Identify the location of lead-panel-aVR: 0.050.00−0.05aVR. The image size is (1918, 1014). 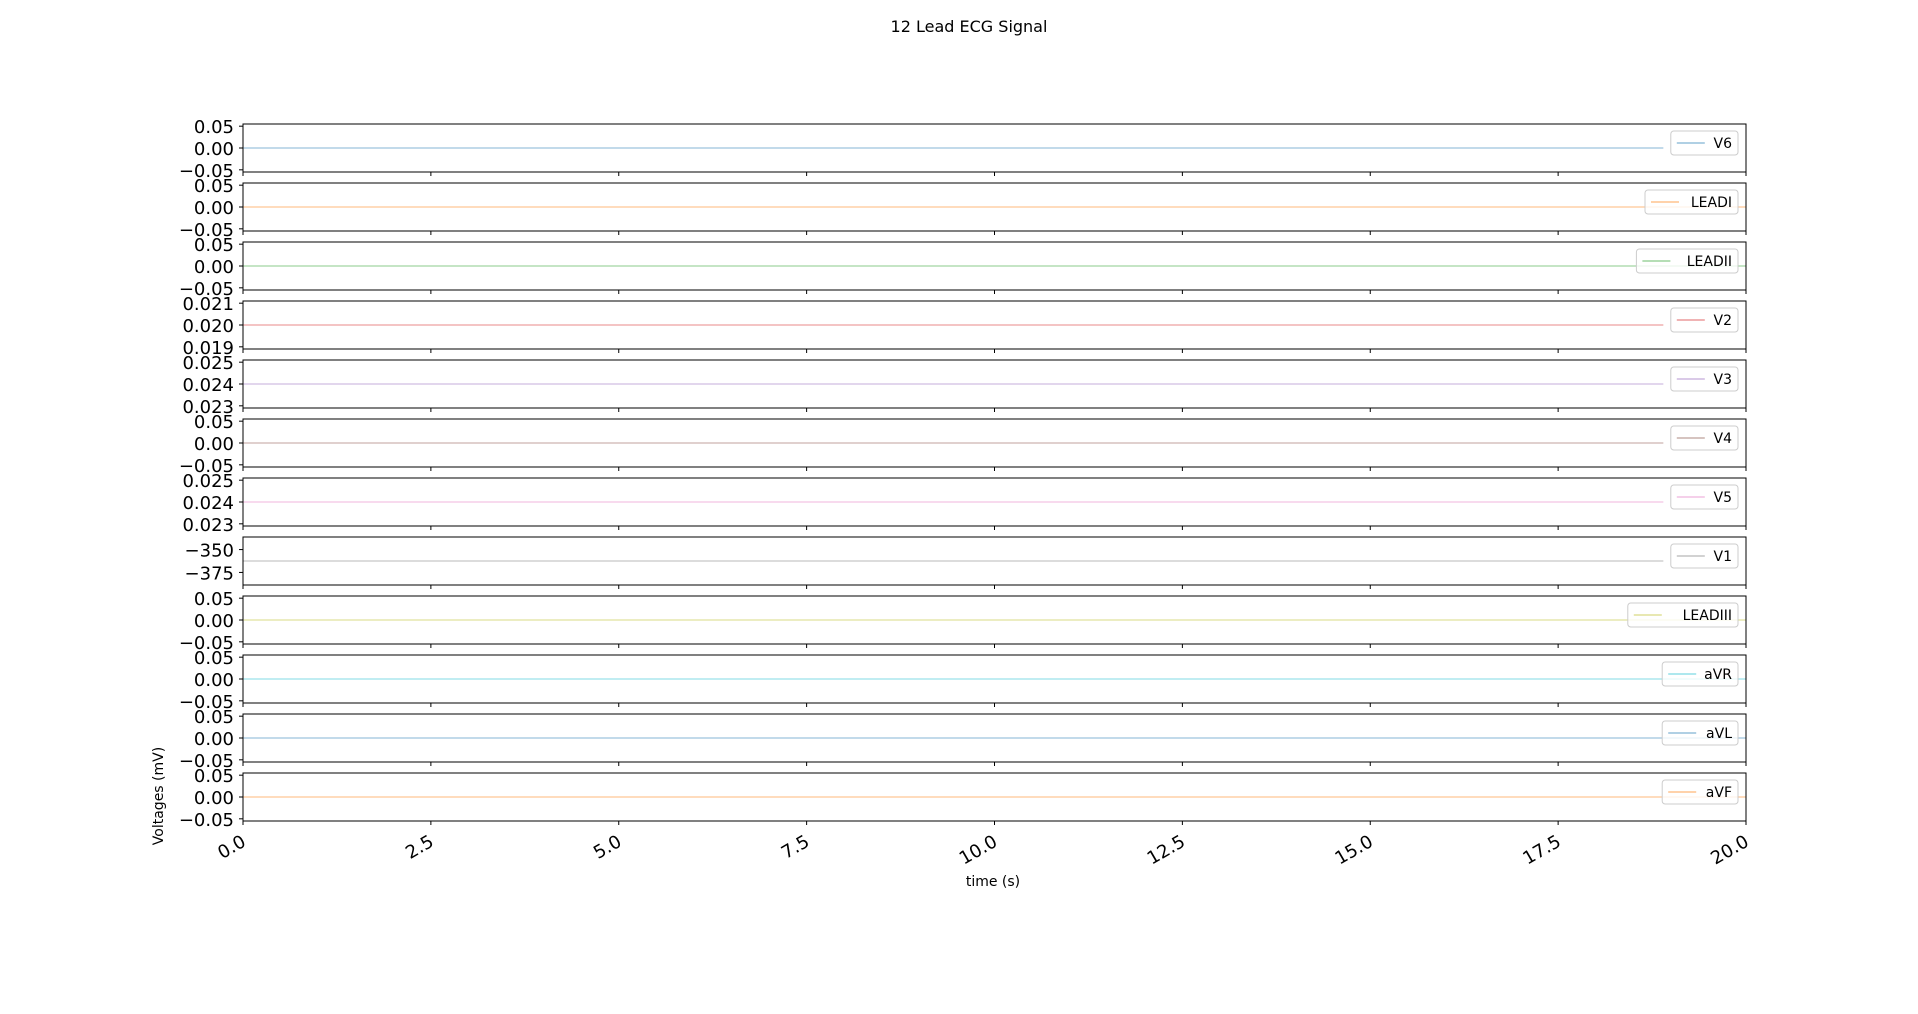
(963, 680).